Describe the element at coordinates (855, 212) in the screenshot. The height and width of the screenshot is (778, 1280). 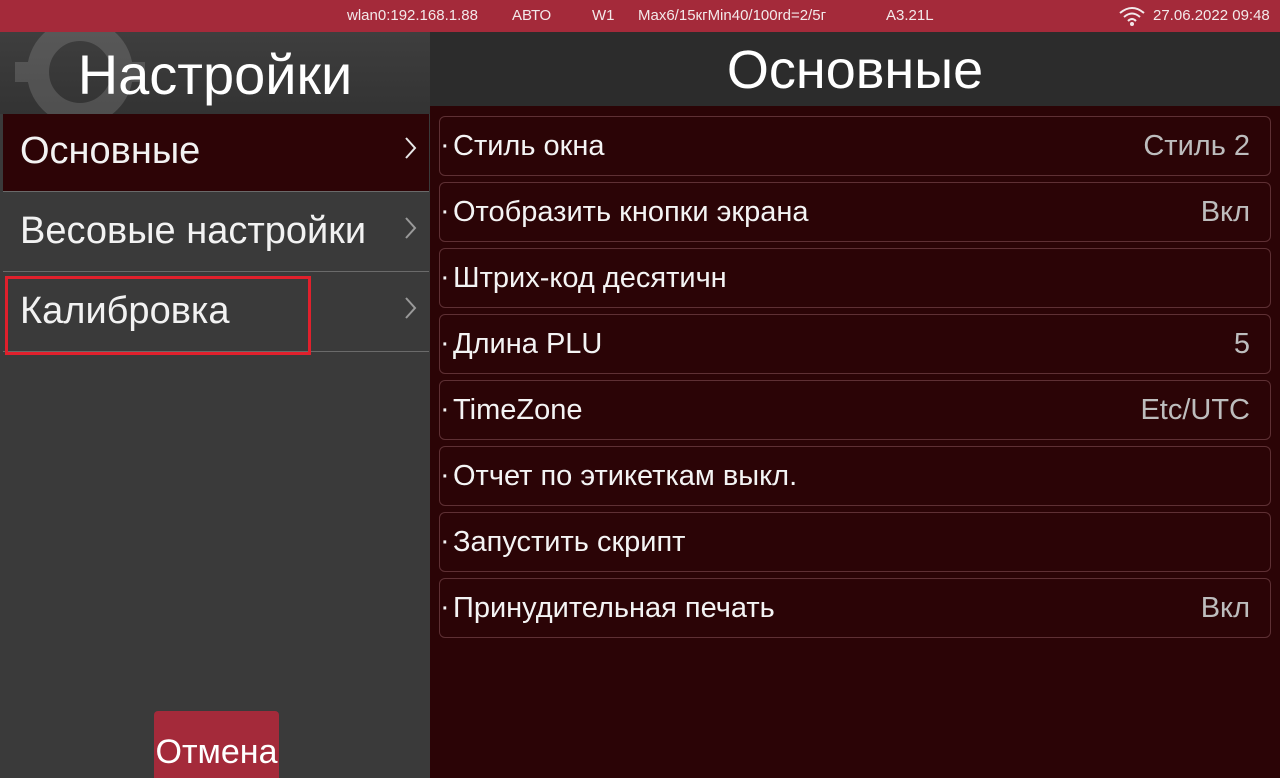
I see `setting-row-screen-buttons: · Отобразить кнопки экрана Вкл` at that location.